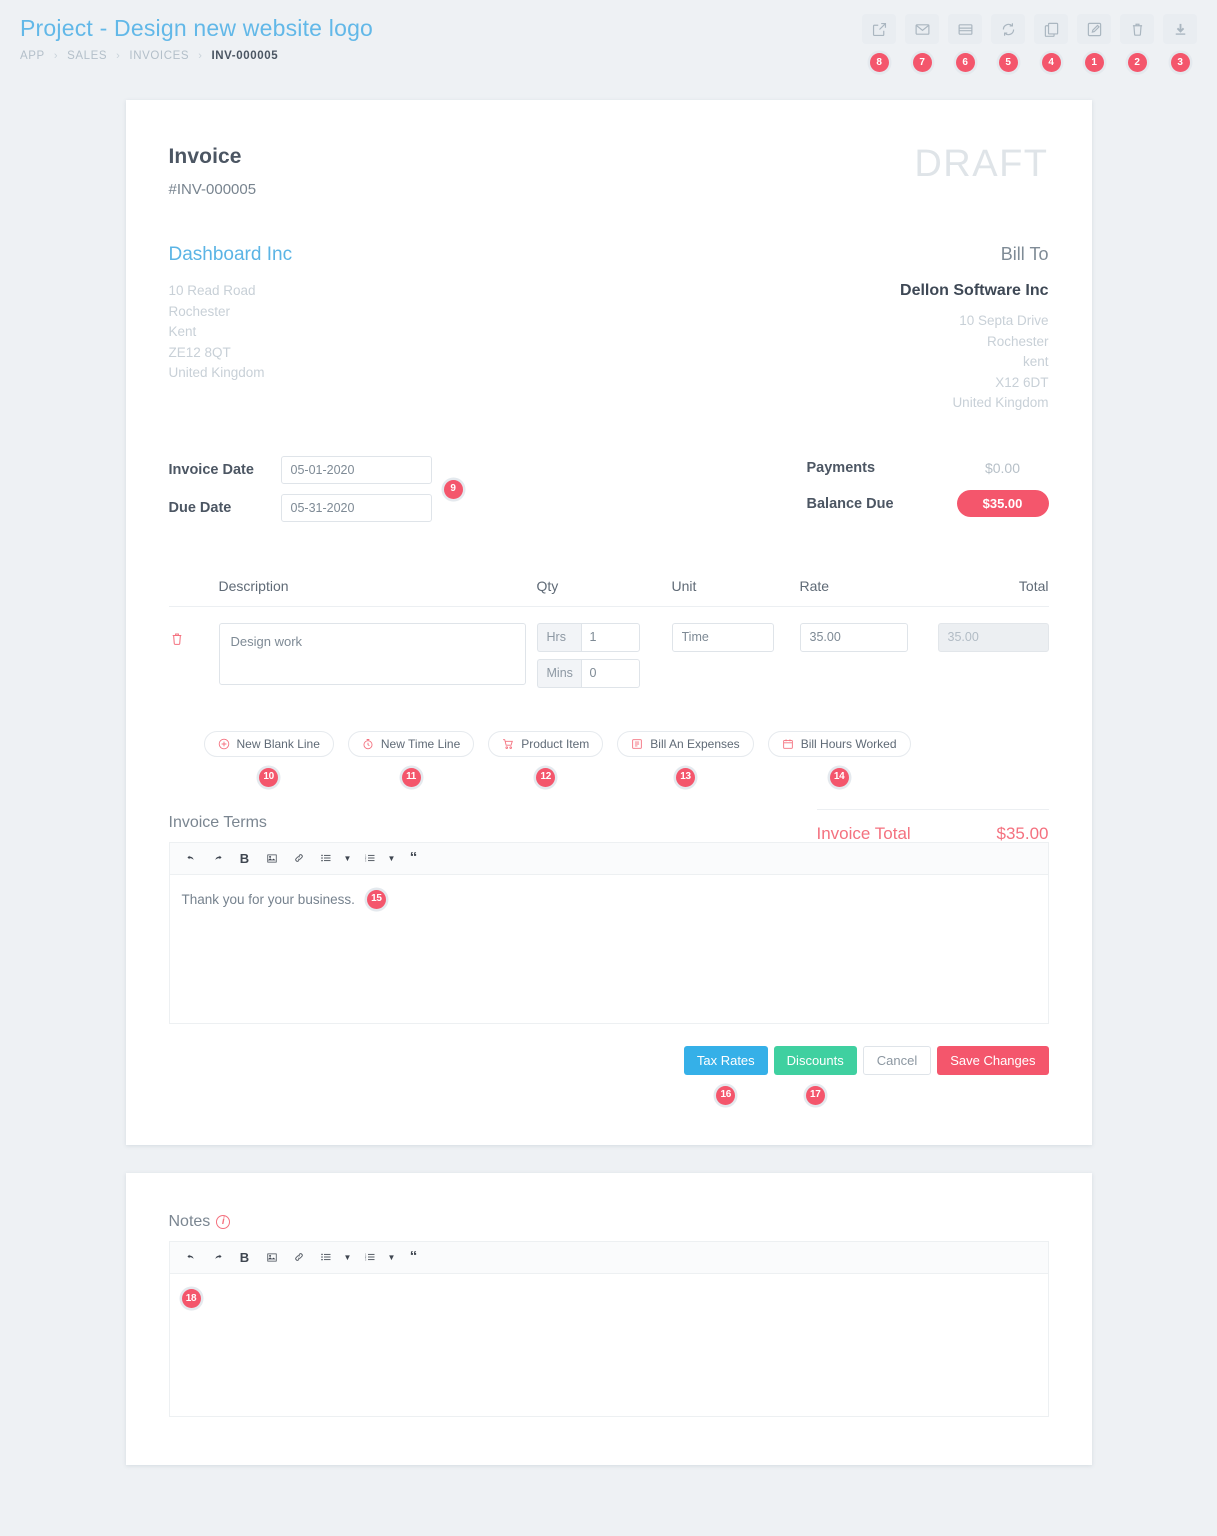 This screenshot has width=1217, height=1536. I want to click on toolbar-action-email: 7, so click(922, 43).